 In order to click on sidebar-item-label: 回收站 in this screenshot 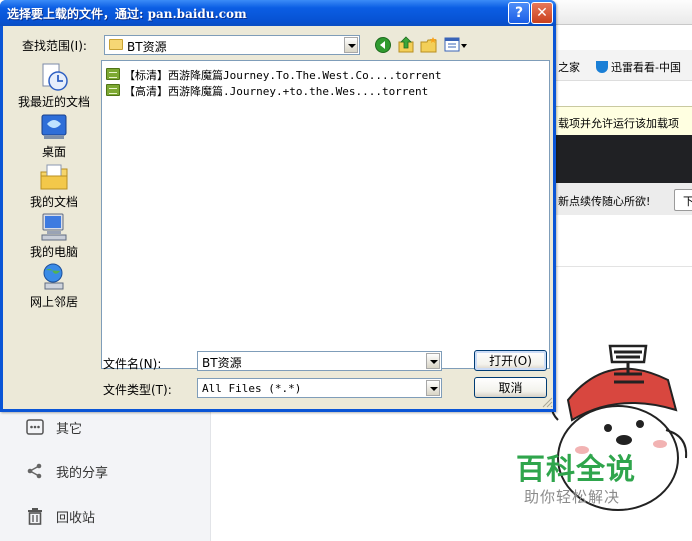, I will do `click(76, 518)`.